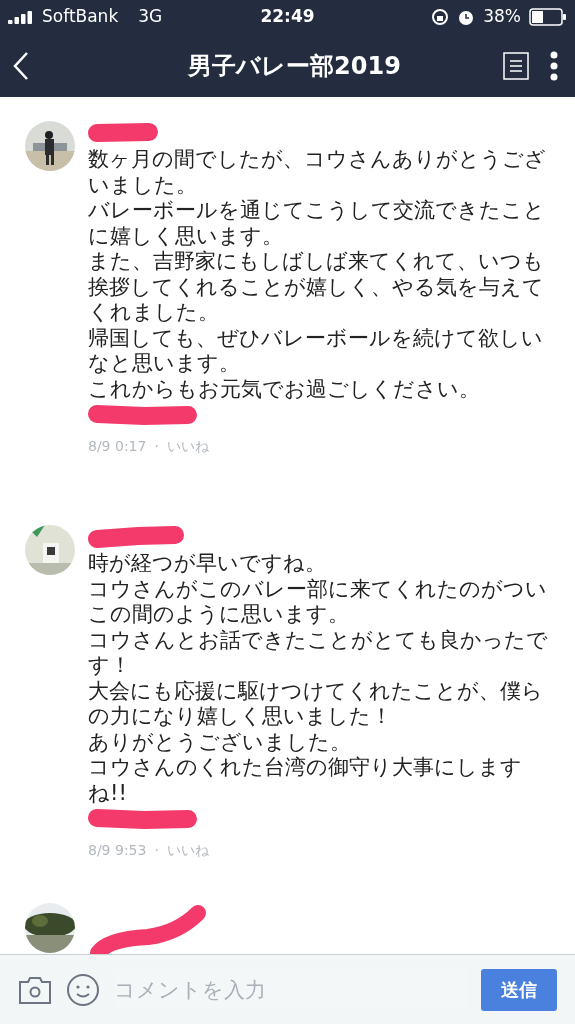 This screenshot has height=1024, width=575. What do you see at coordinates (316, 338) in the screenshot?
I see `comment-text-line: 帰国しても、ぜひバレーボールを続けて欲しい` at bounding box center [316, 338].